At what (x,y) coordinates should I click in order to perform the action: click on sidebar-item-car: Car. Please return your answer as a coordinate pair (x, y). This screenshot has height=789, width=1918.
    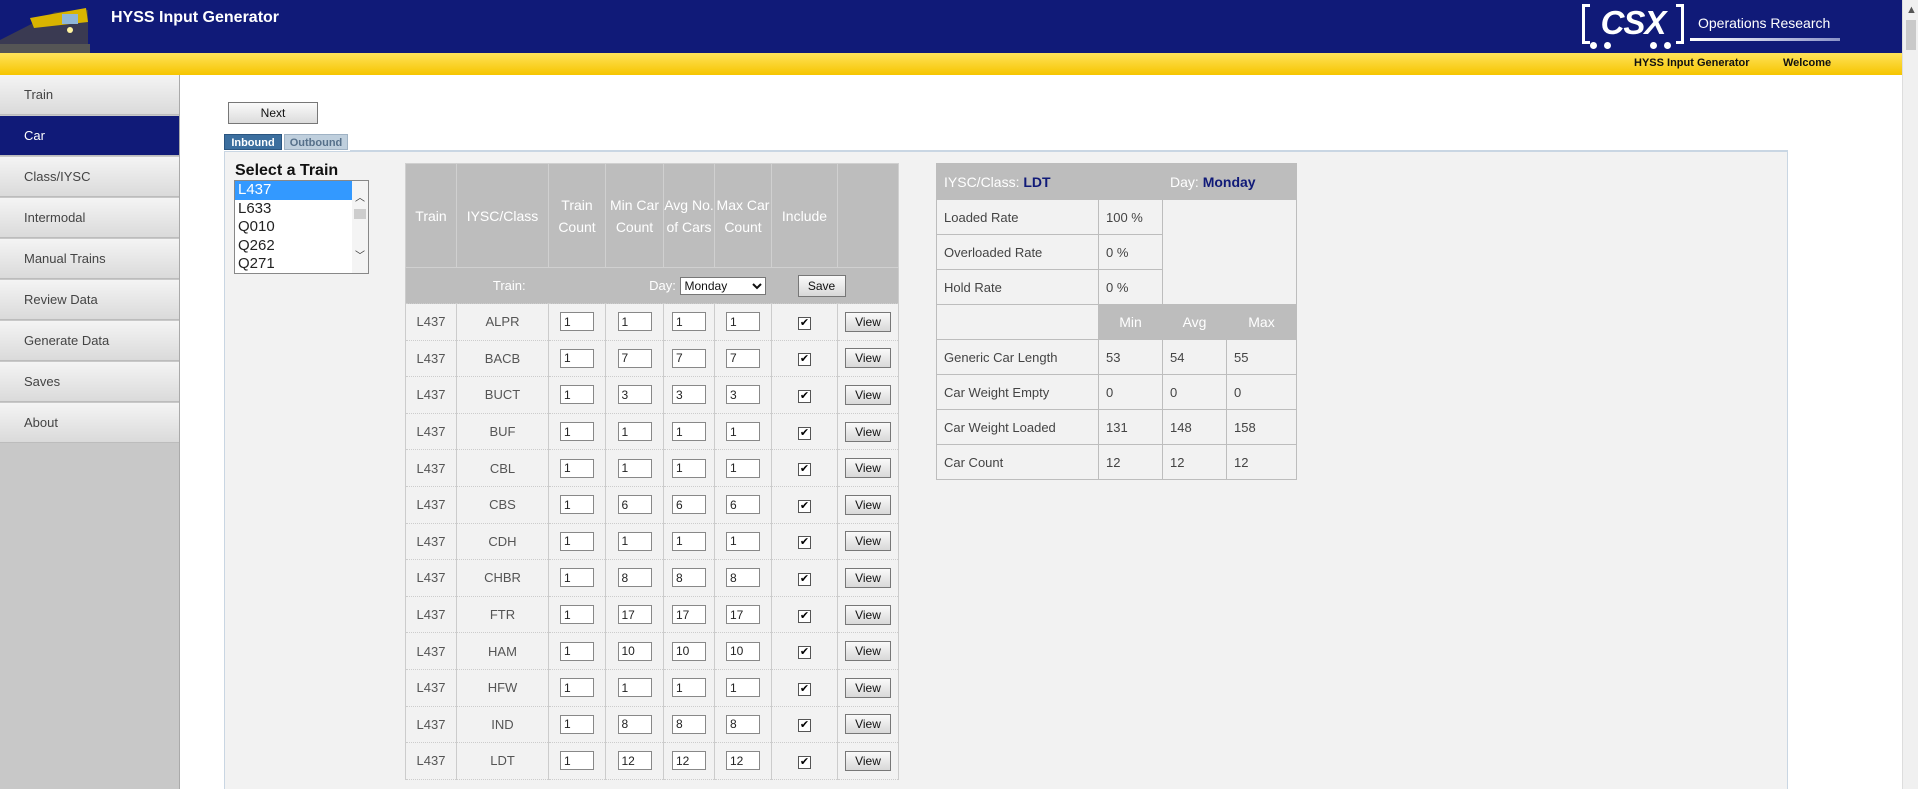
    Looking at the image, I should click on (89, 136).